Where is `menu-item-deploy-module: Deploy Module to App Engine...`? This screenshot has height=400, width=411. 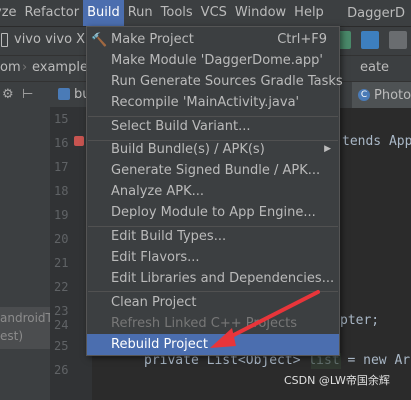
menu-item-deploy-module: Deploy Module to App Engine... is located at coordinates (213, 212).